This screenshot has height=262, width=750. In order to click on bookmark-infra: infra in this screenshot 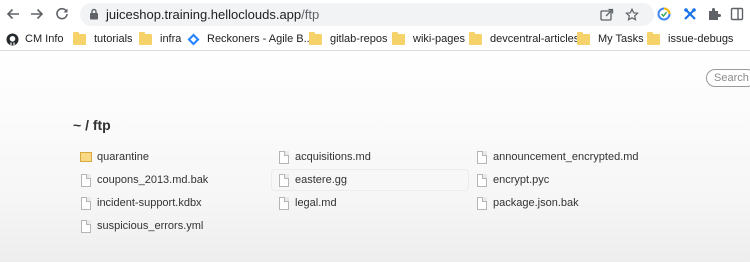, I will do `click(160, 39)`.